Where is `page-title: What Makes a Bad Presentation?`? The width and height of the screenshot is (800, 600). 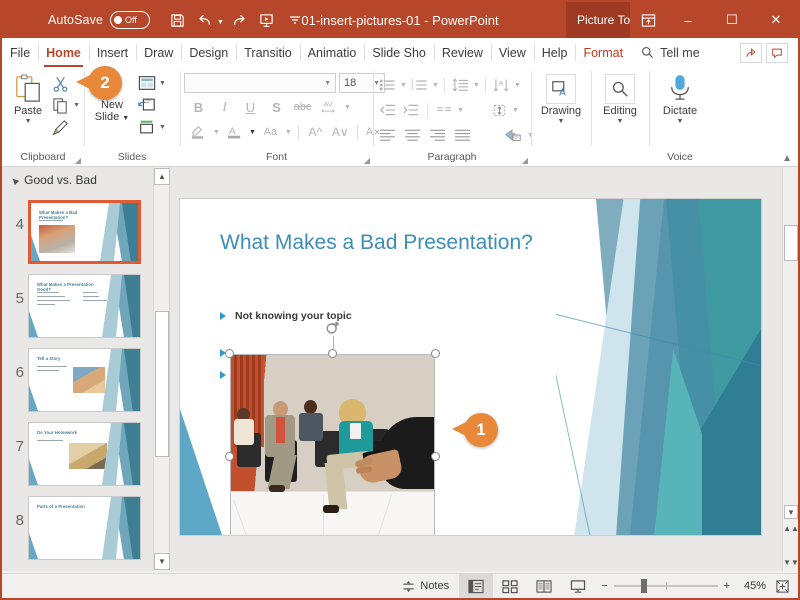
page-title: What Makes a Bad Presentation? is located at coordinates (376, 243).